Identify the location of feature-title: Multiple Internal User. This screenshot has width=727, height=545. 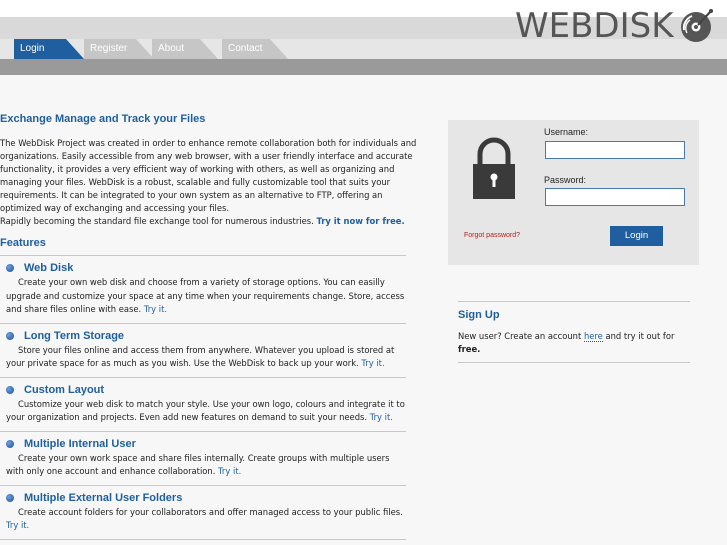
(80, 443).